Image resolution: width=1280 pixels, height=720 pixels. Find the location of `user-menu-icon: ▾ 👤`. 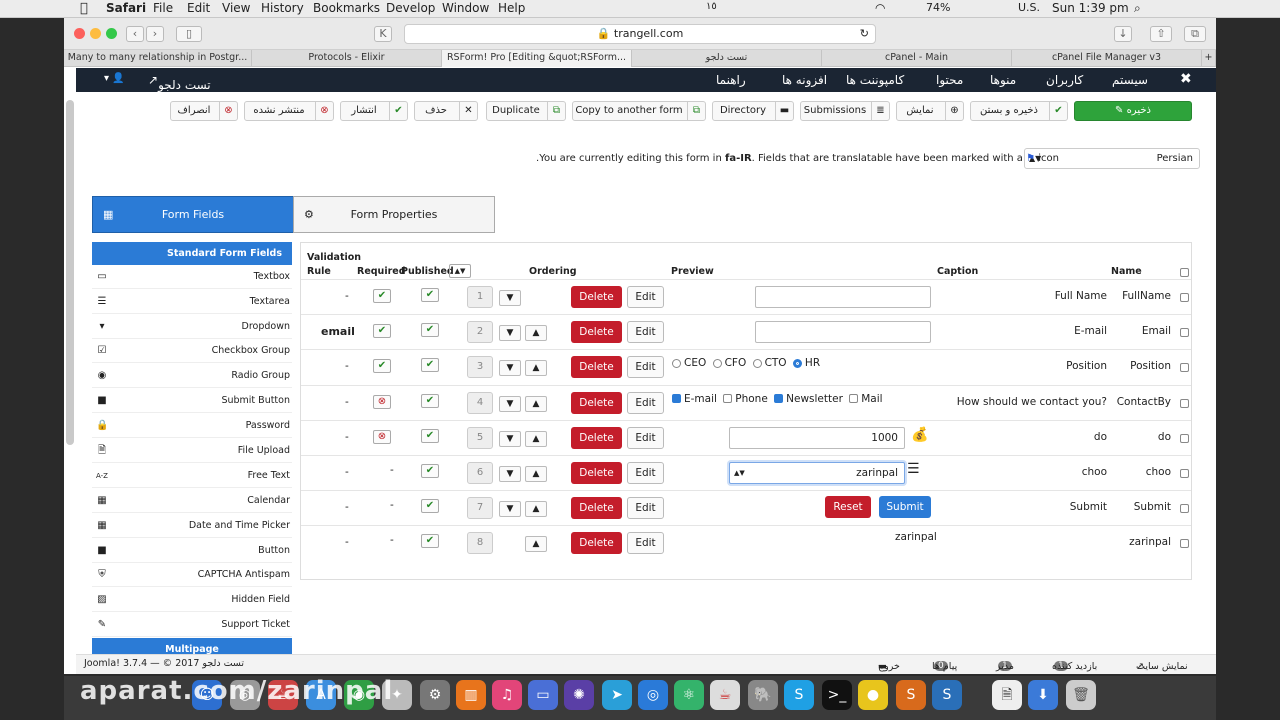

user-menu-icon: ▾ 👤 is located at coordinates (114, 78).